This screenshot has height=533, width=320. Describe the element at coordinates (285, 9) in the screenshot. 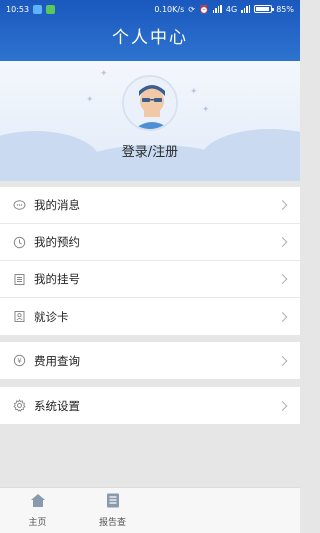

I see `battery-level: 85%` at that location.